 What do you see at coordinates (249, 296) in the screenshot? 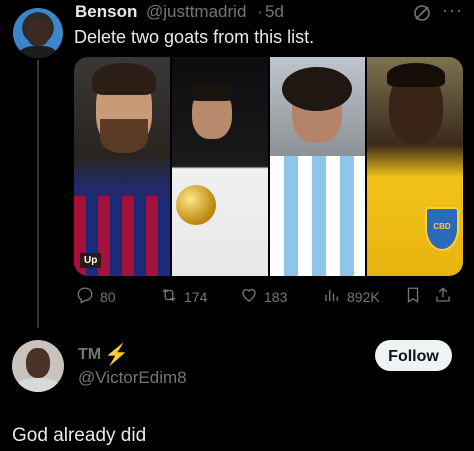
I see `like-icon` at bounding box center [249, 296].